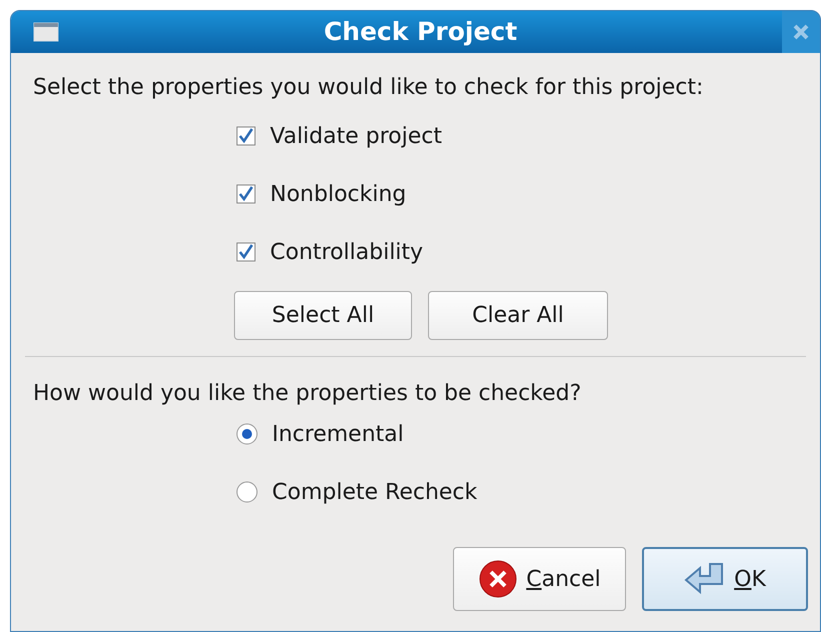 Image resolution: width=821 pixels, height=632 pixels. Describe the element at coordinates (356, 136) in the screenshot. I see `checkbox-label: Validate project` at that location.